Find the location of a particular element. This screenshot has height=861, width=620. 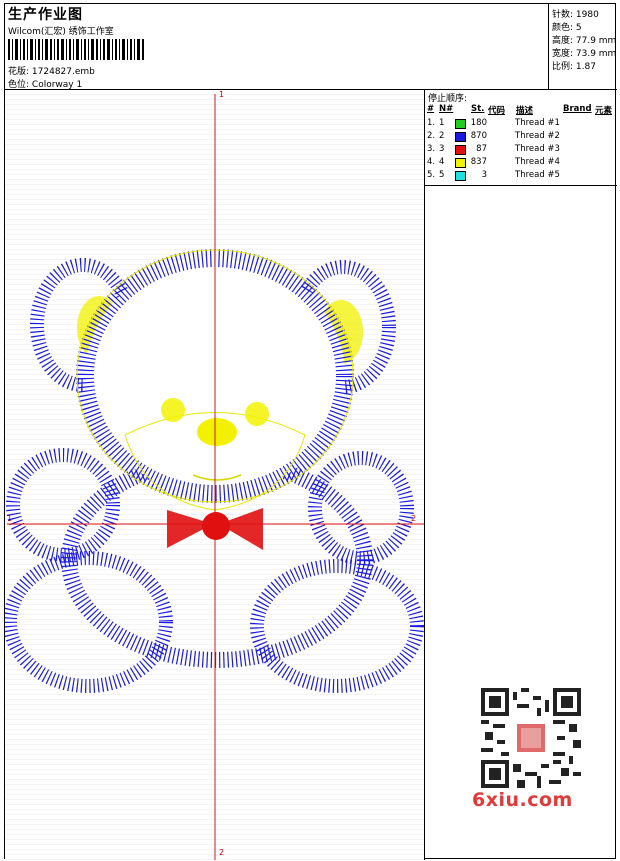

design-file-row: 花版: 1724827.emb is located at coordinates (51, 70).